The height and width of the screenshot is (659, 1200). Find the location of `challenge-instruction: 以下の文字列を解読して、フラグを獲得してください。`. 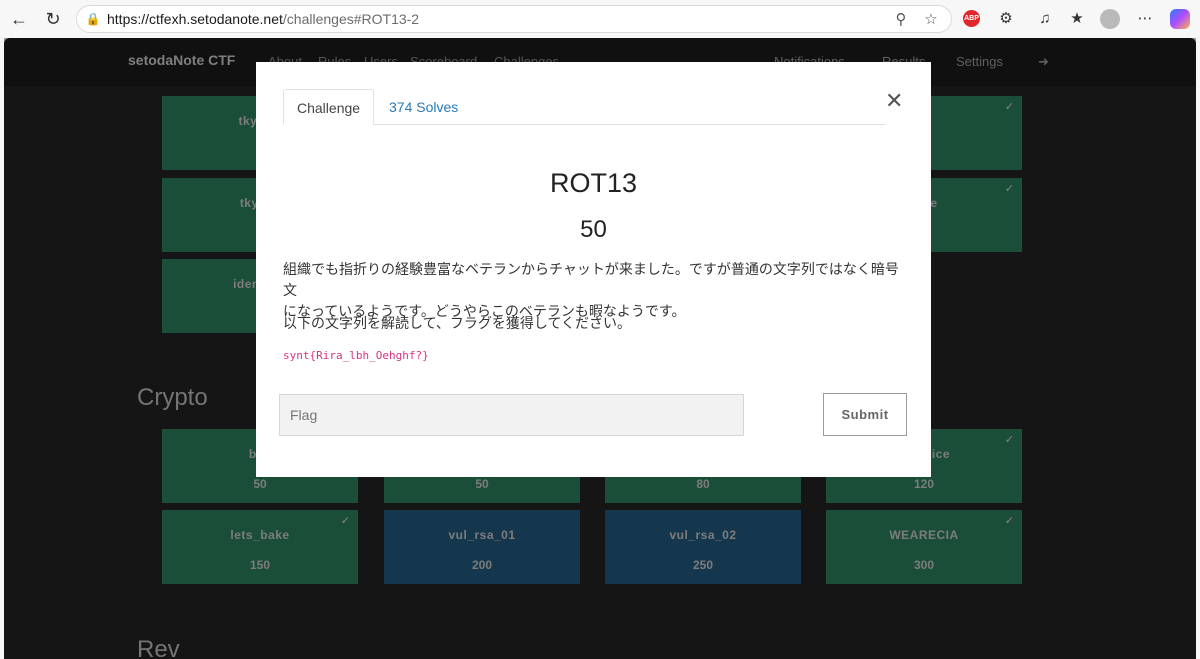

challenge-instruction: 以下の文字列を解読して、フラグを獲得してください。 is located at coordinates (457, 323).